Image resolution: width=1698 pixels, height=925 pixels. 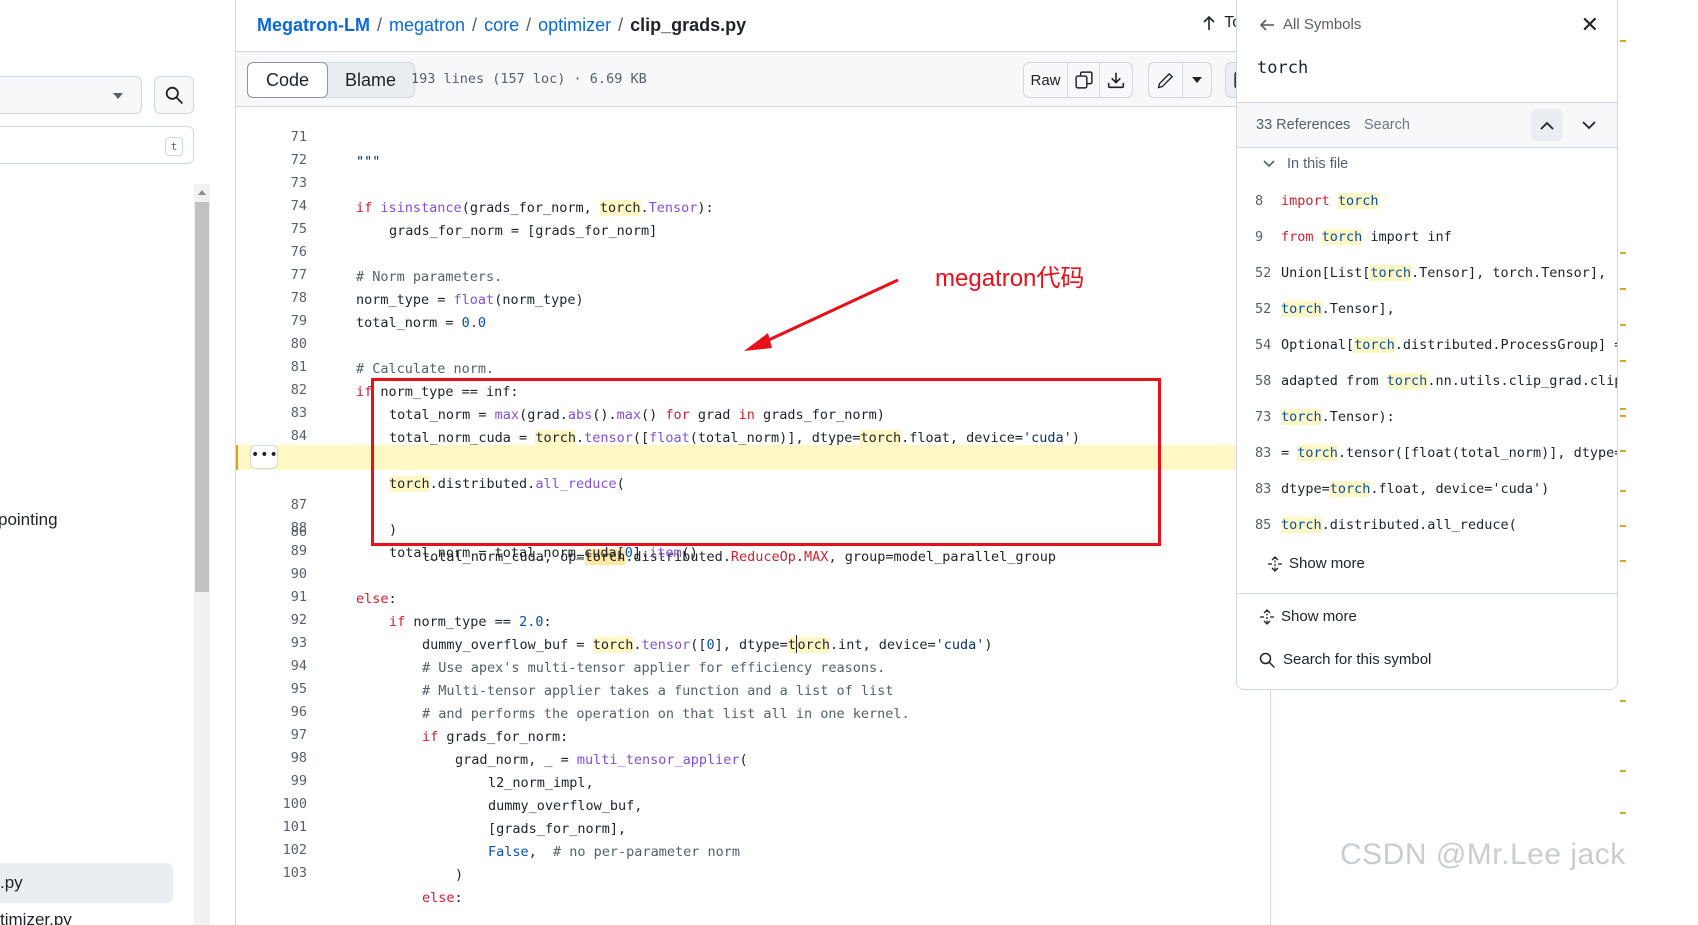 I want to click on reference-snippet: Union[List[torch.Tensor], torch.Tensor],, so click(x=1444, y=273).